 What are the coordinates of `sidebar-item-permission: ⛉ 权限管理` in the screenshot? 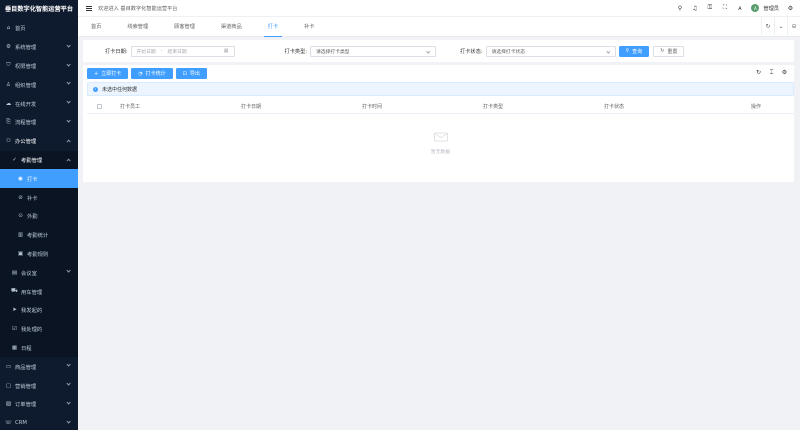 It's located at (39, 66).